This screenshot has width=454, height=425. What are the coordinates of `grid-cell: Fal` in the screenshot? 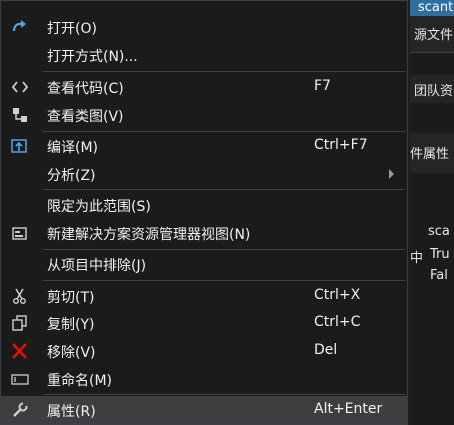 It's located at (439, 275).